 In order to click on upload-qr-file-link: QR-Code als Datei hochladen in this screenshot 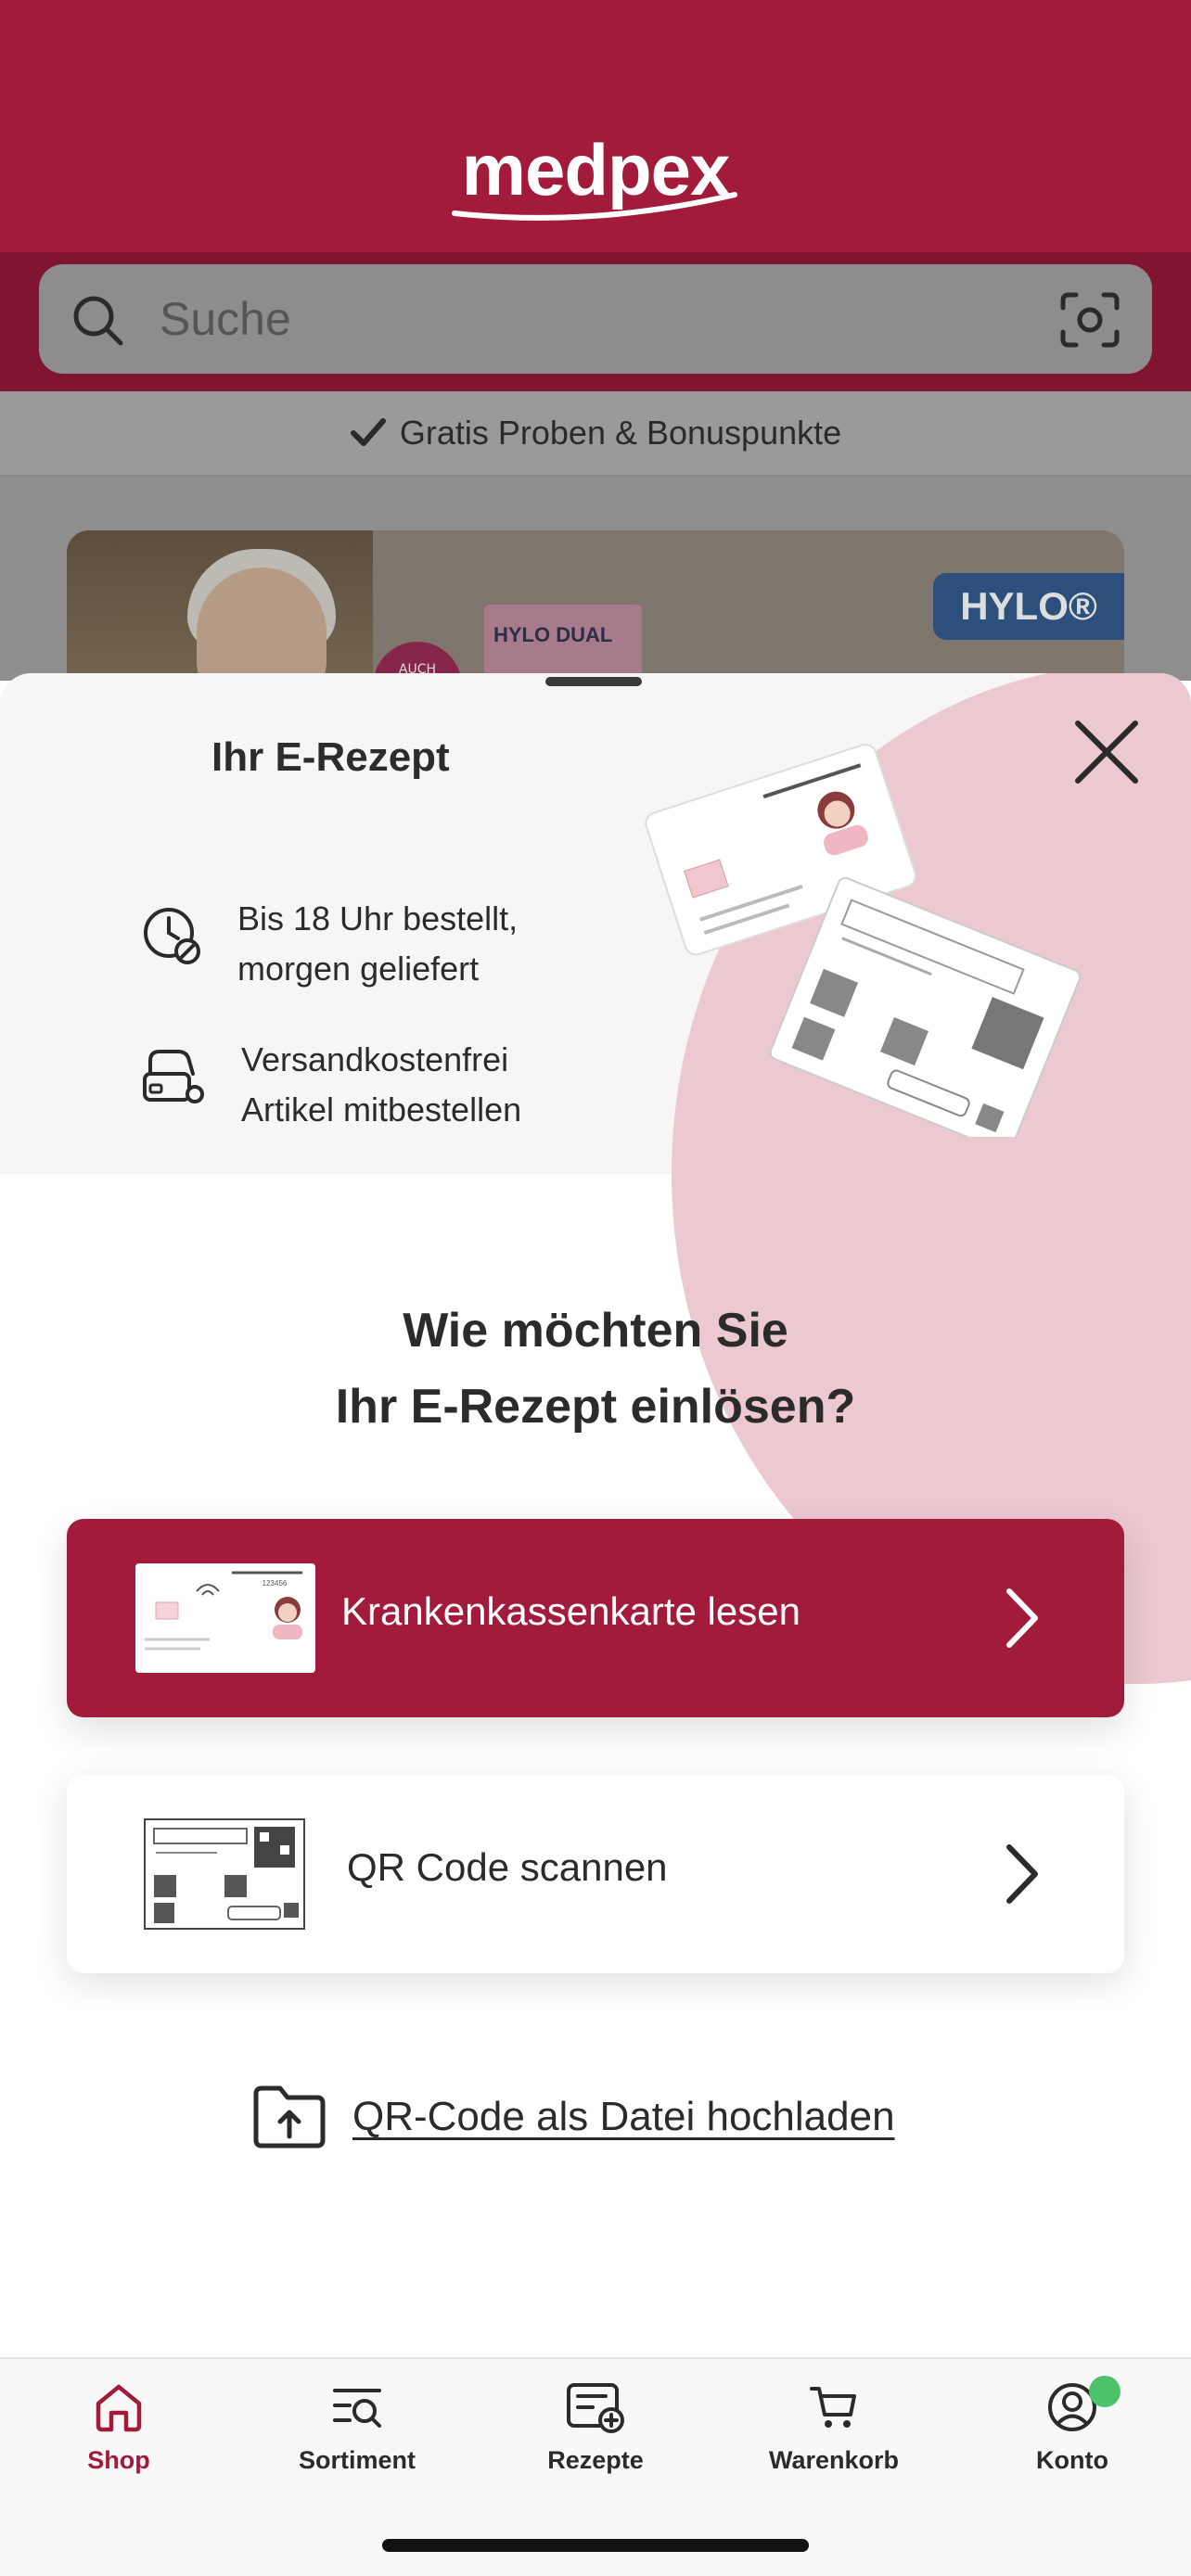, I will do `click(573, 2117)`.